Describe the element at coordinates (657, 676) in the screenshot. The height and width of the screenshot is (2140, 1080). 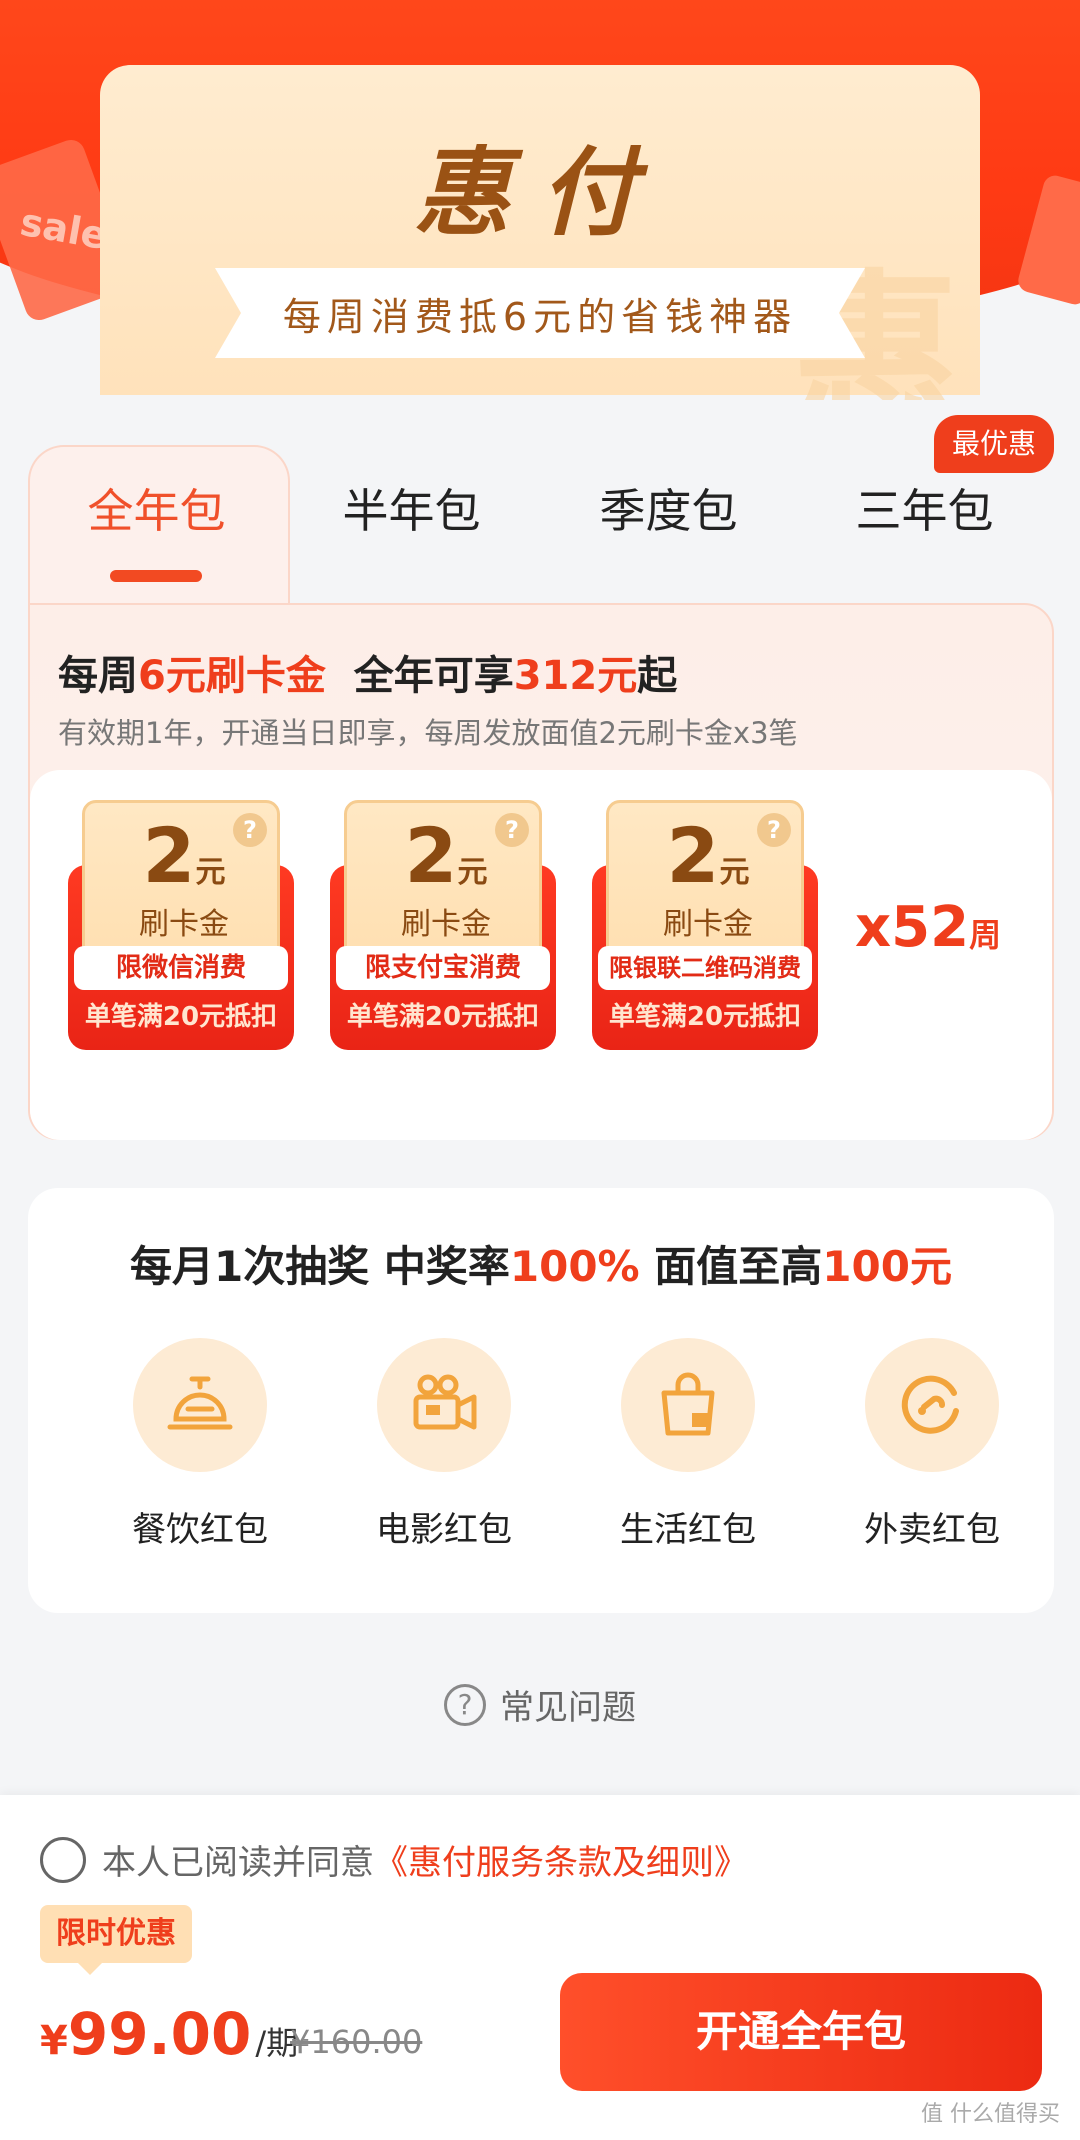
I see `headline-text: 起` at that location.